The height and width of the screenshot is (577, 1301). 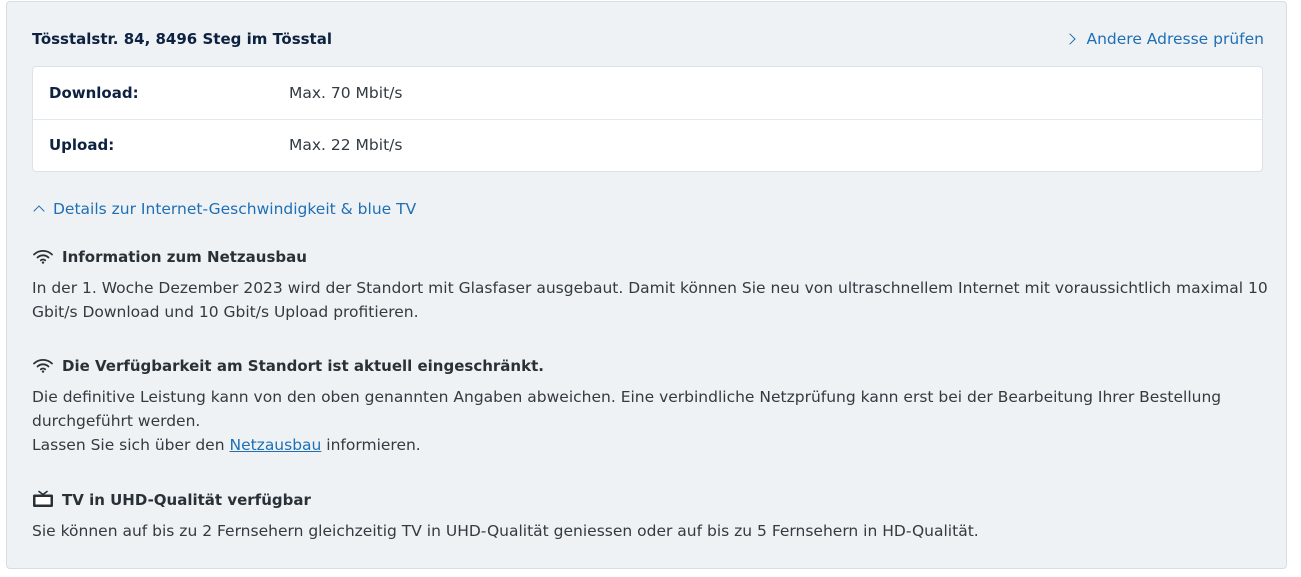 I want to click on tv-icon, so click(x=43, y=498).